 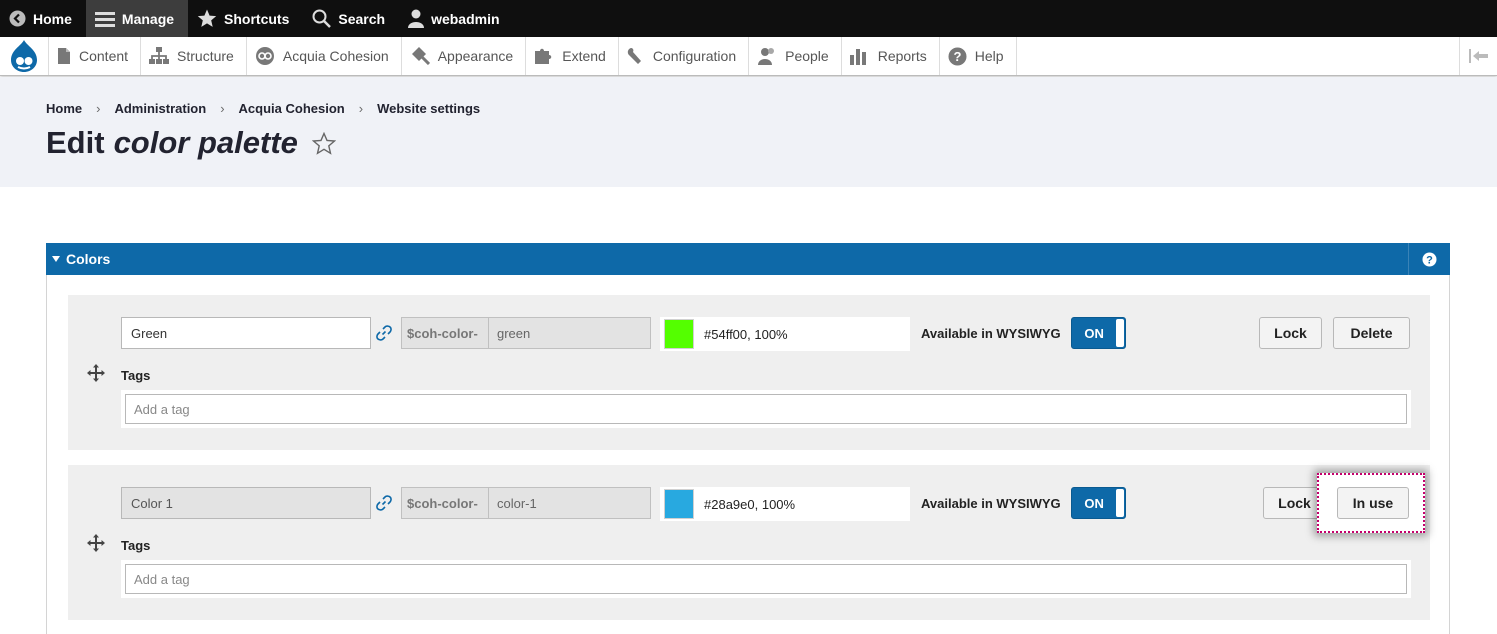 What do you see at coordinates (246, 333) in the screenshot?
I see `color-name-input: Green` at bounding box center [246, 333].